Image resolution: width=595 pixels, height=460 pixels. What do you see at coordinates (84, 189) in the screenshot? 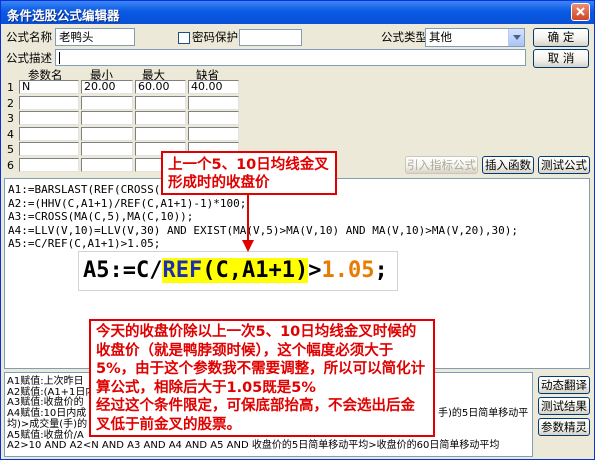
I see `formula-line: A1:=BARSLAST(REF(CROSS(` at bounding box center [84, 189].